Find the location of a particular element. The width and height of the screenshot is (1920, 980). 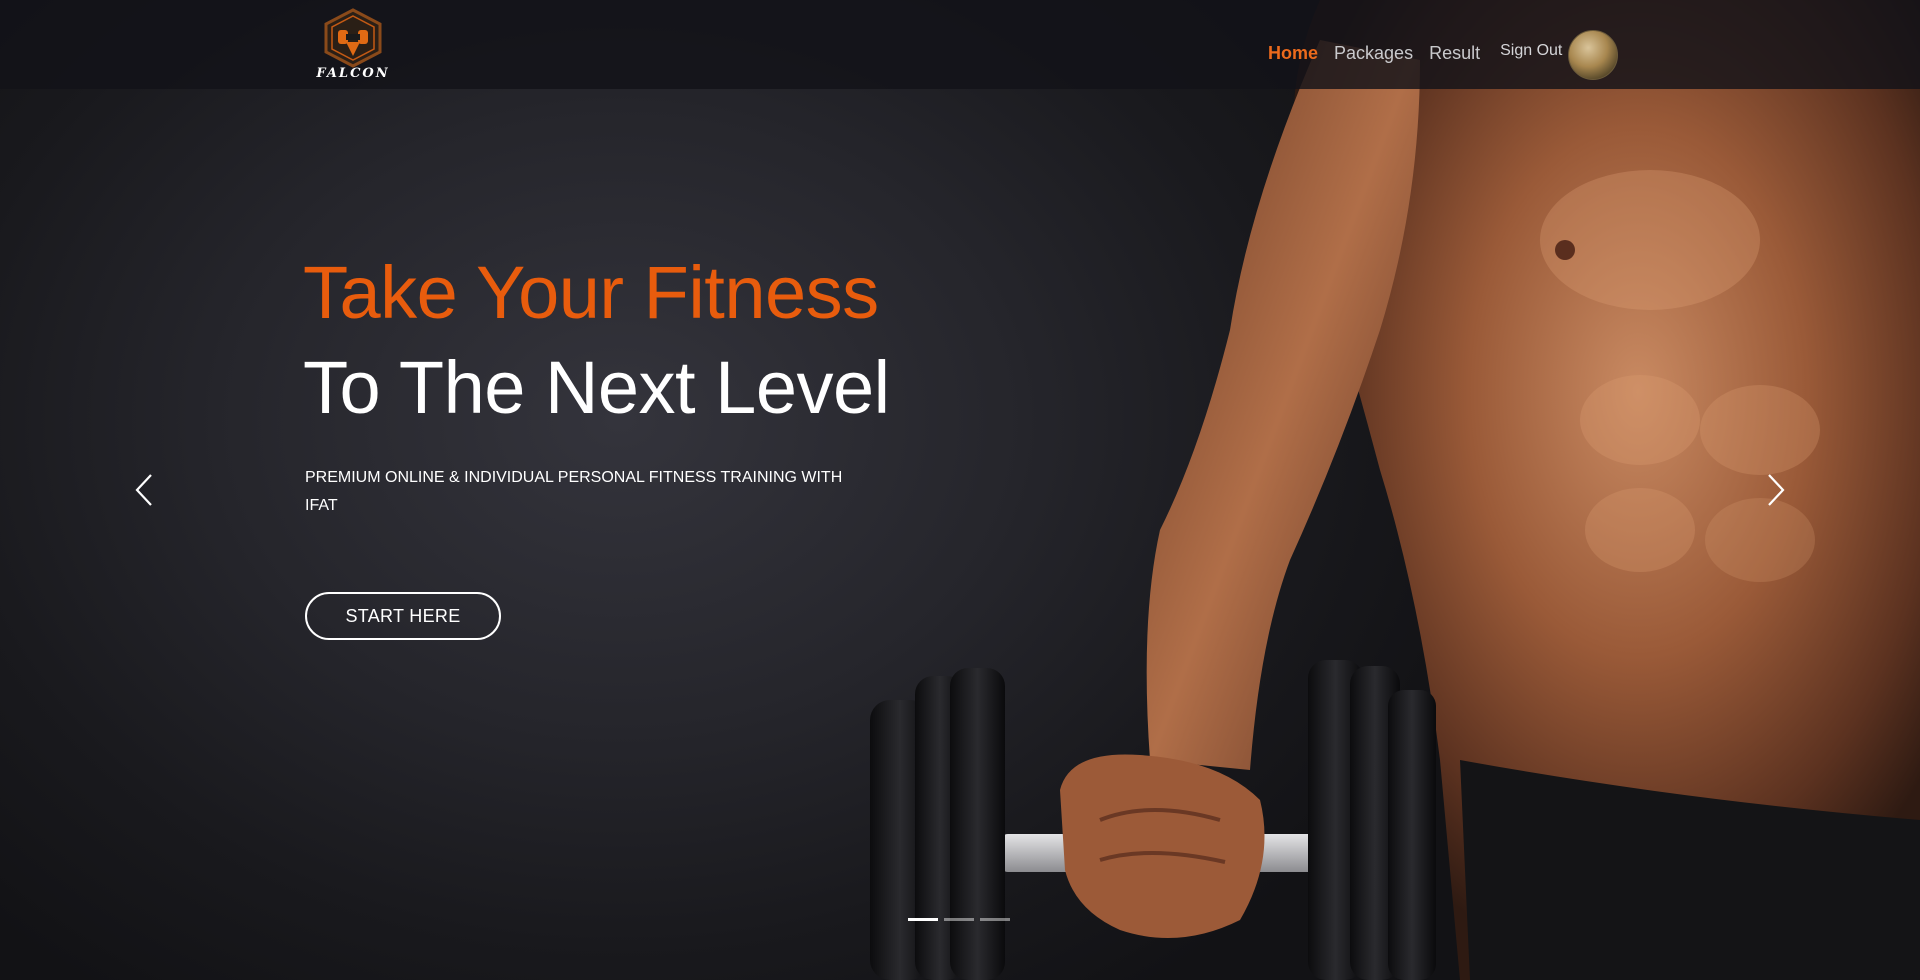

hero-headline-line1: Take Your Fitness is located at coordinates (591, 292).